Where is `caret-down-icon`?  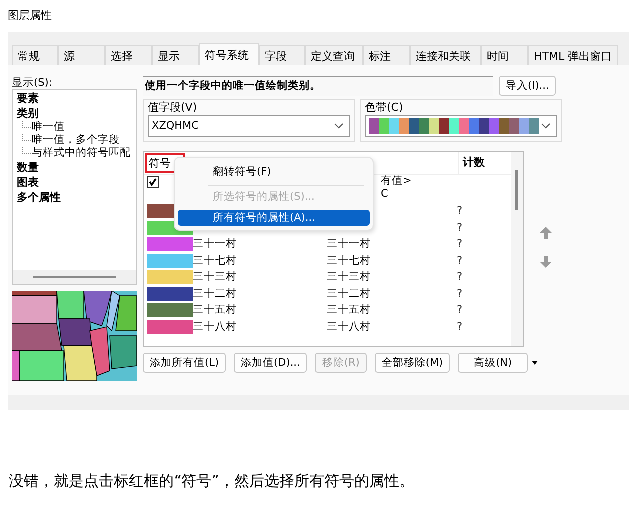
caret-down-icon is located at coordinates (535, 363).